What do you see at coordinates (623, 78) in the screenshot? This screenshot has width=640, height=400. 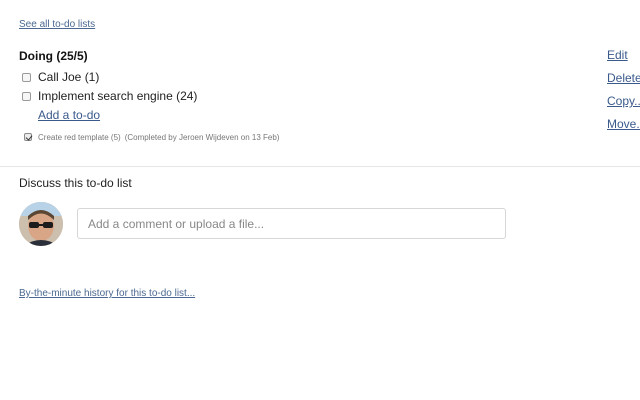 I see `delete-link: Delete` at bounding box center [623, 78].